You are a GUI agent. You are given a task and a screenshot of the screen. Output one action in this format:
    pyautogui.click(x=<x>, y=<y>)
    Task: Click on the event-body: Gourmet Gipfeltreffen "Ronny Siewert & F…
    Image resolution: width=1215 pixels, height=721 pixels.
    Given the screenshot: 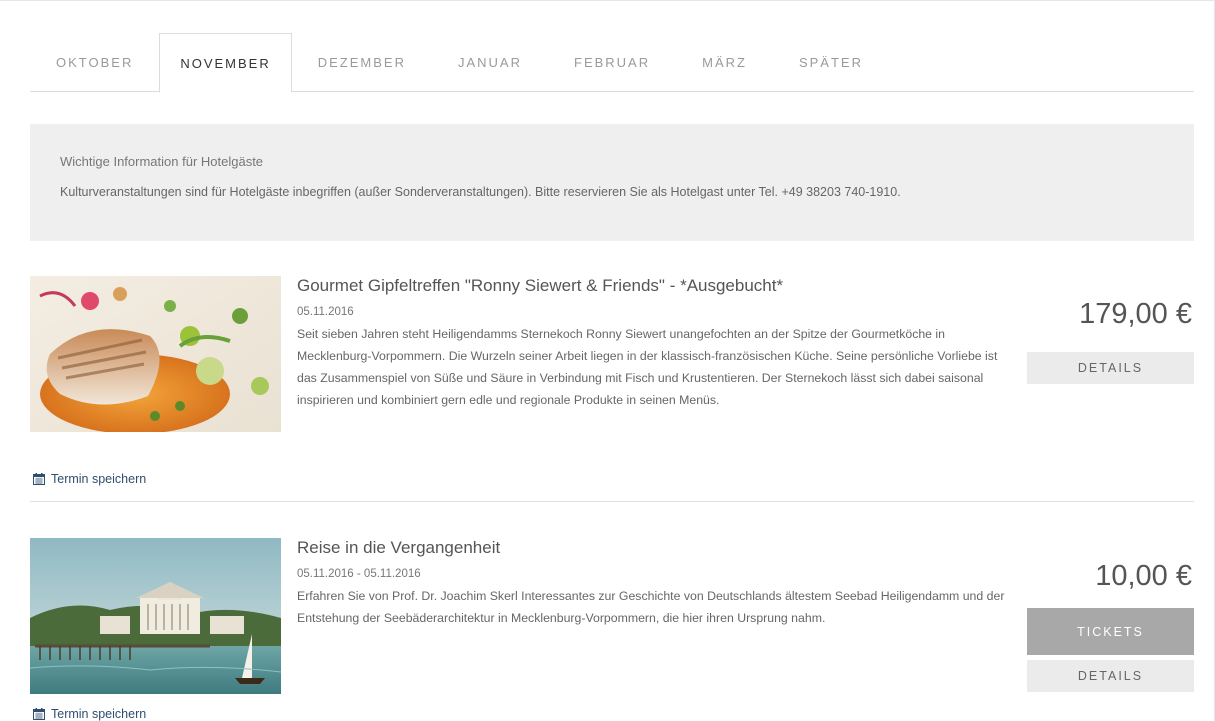 What is the action you would take?
    pyautogui.click(x=652, y=343)
    